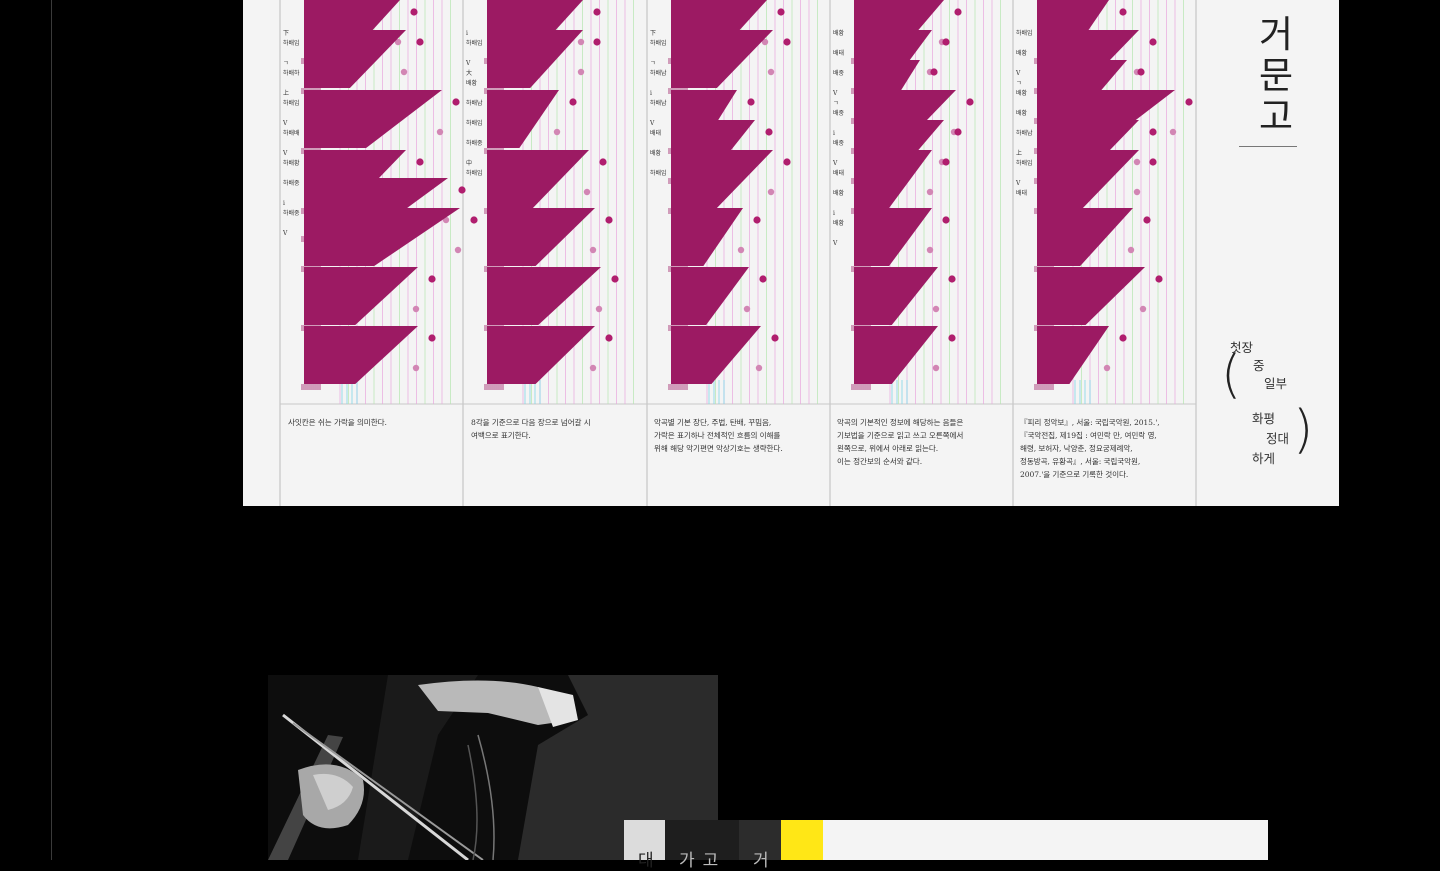 The image size is (1440, 871). I want to click on section-tabbar: 대 가고 거, so click(946, 845).